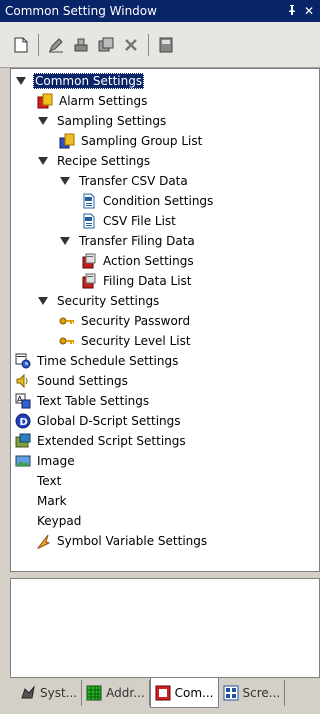 The image size is (320, 714). Describe the element at coordinates (292, 11) in the screenshot. I see `pin-icon` at that location.